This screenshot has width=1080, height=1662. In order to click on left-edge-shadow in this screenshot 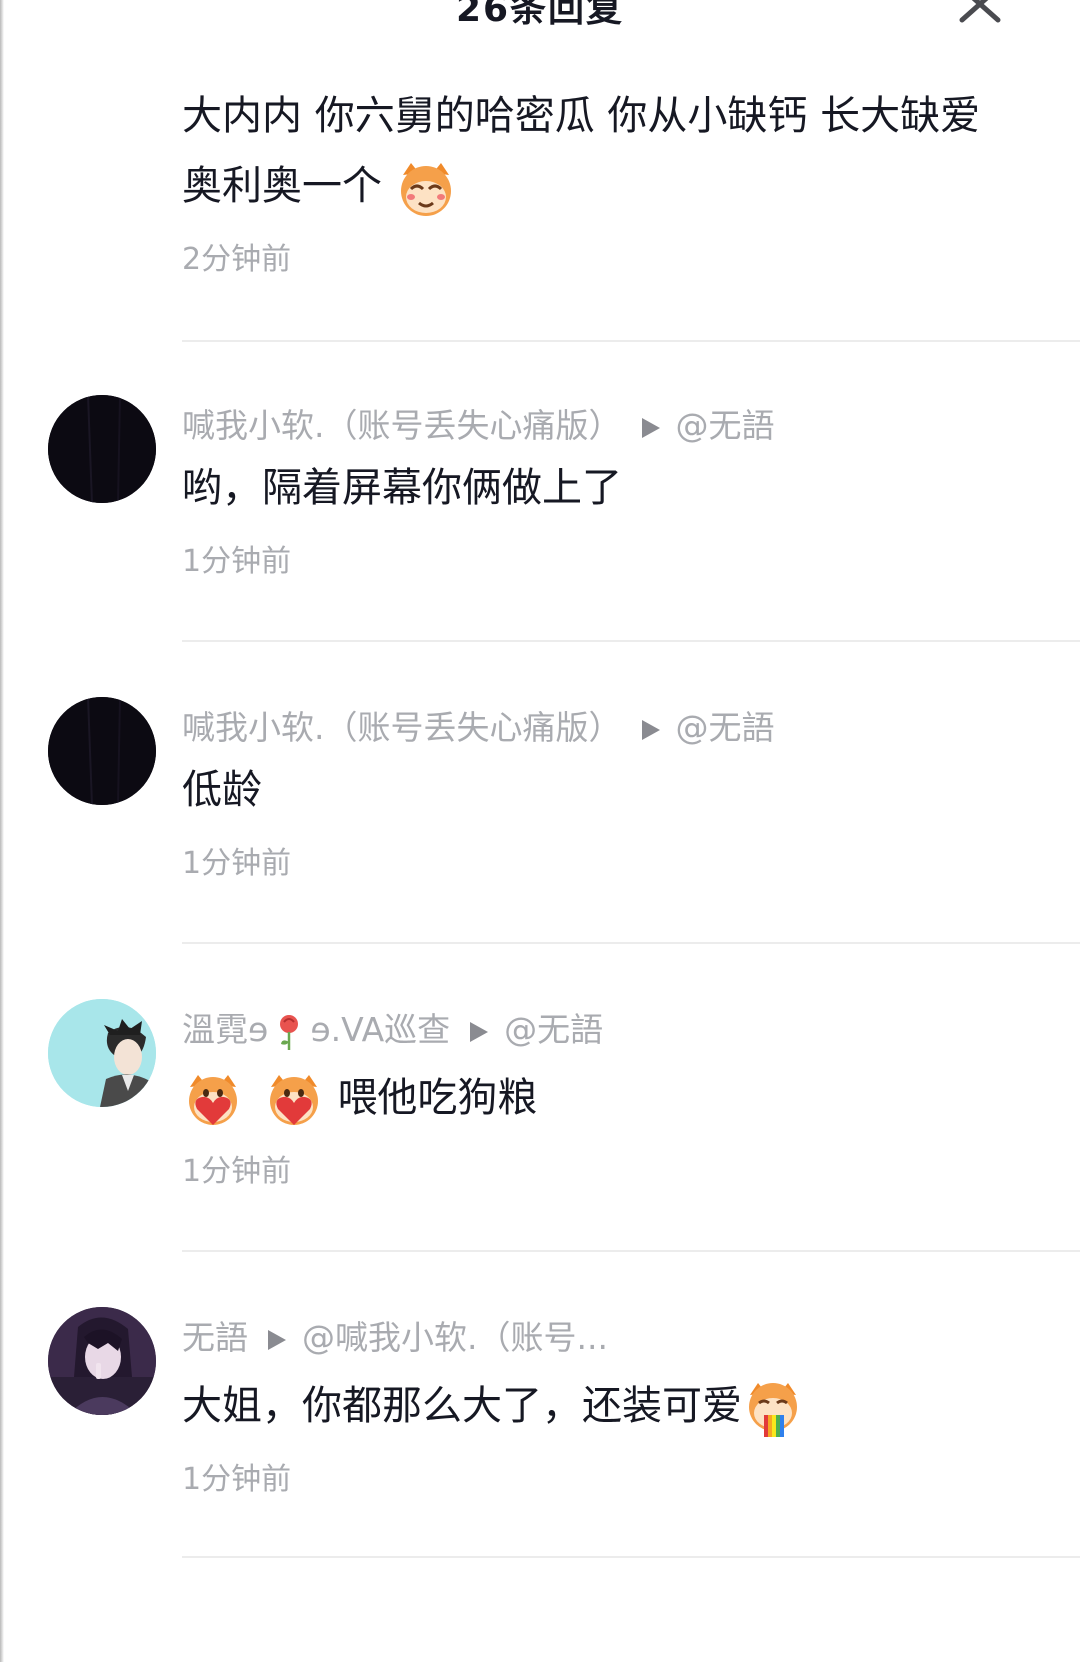, I will do `click(2, 831)`.